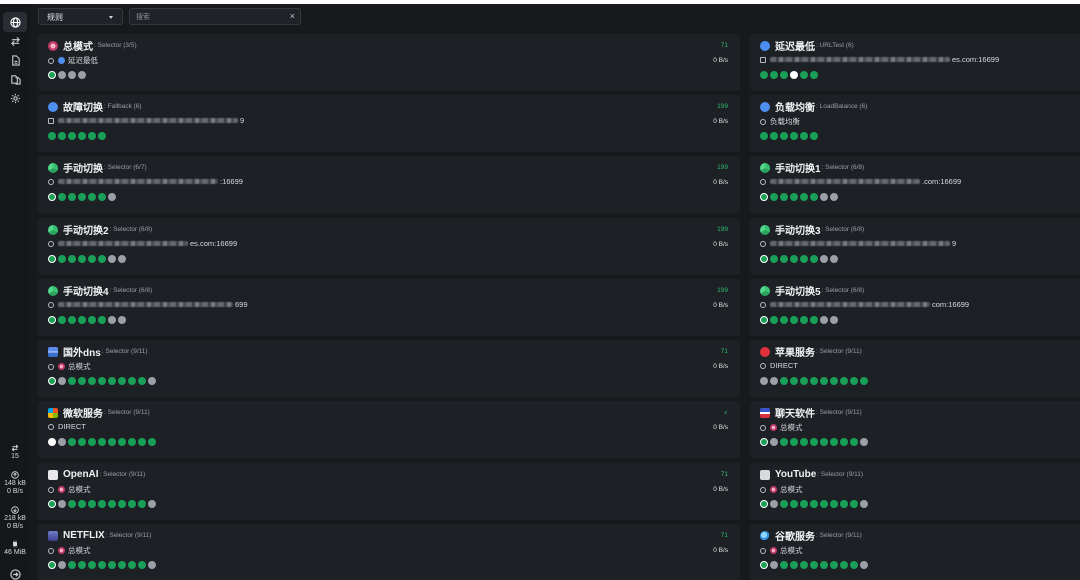 The image size is (1080, 580). Describe the element at coordinates (389, 552) in the screenshot. I see `proxy-group-card: NETFLIX: Selector (9/11) 总模式 71 0 B/s` at that location.